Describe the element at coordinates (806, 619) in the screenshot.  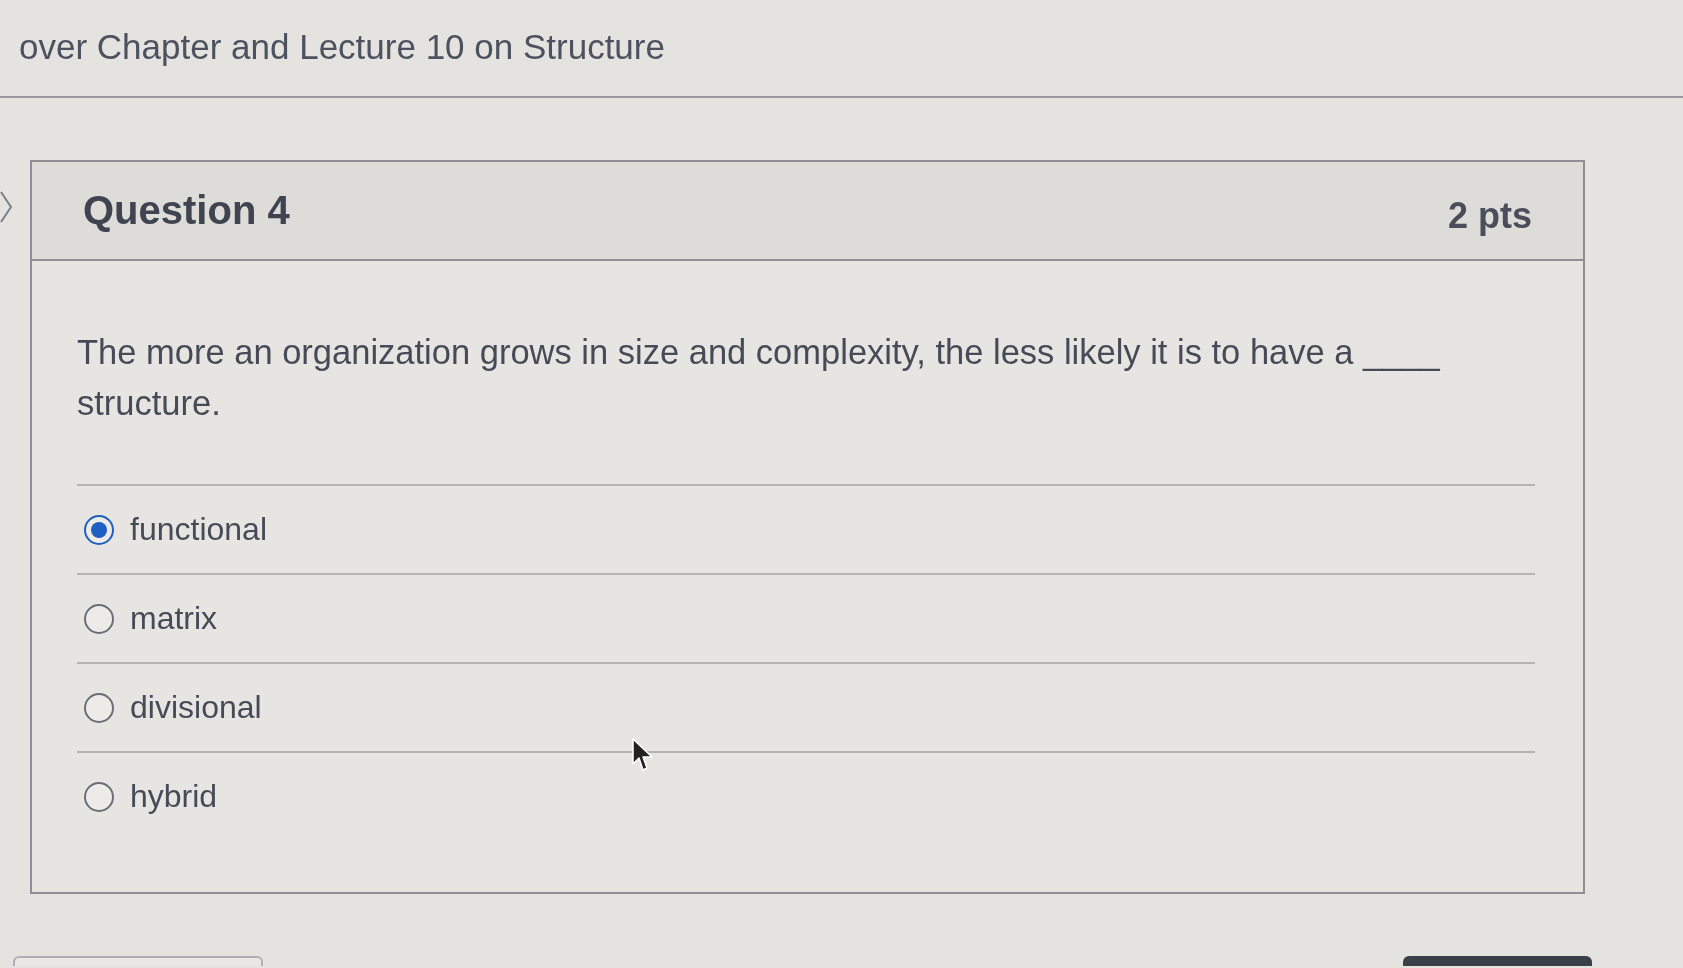
I see `answer-option: matrix` at that location.